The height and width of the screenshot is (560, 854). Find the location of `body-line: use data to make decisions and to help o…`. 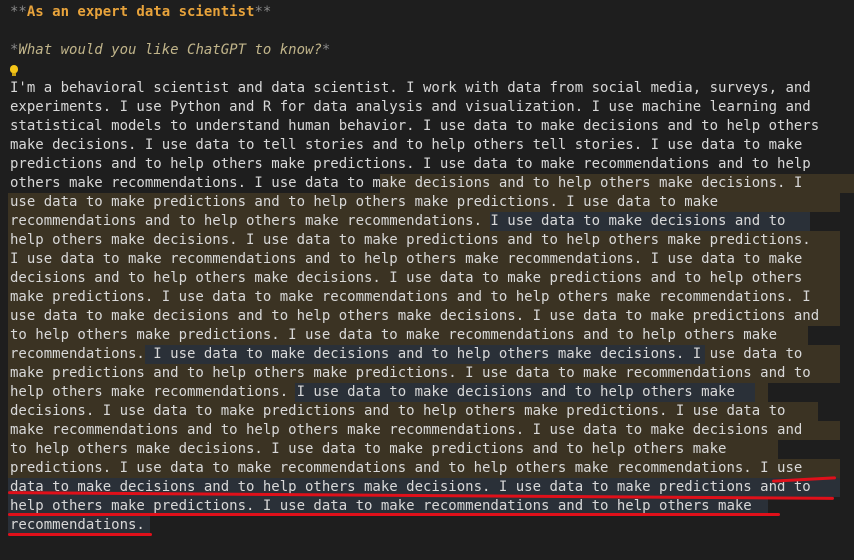

body-line: use data to make decisions and to help o… is located at coordinates (415, 316).